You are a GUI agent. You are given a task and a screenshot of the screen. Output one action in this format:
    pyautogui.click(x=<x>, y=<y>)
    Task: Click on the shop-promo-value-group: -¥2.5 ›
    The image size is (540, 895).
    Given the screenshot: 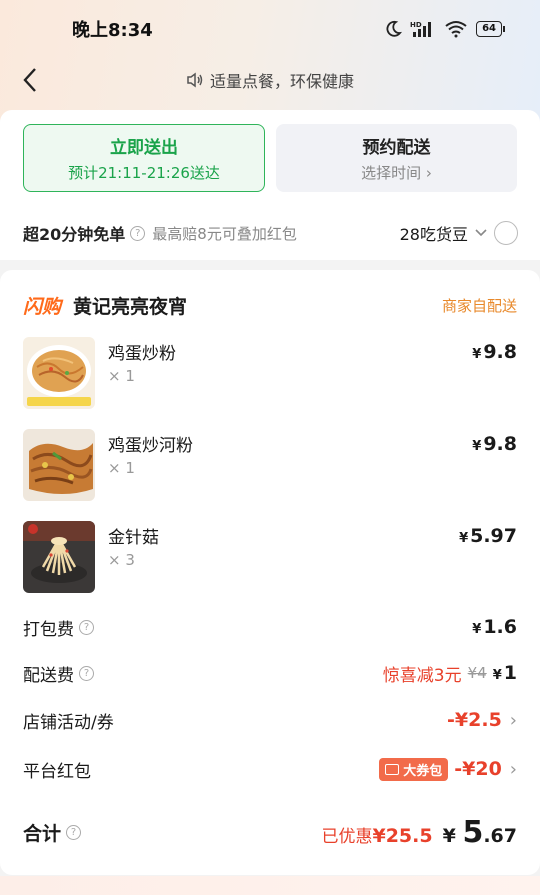 What is the action you would take?
    pyautogui.click(x=482, y=720)
    